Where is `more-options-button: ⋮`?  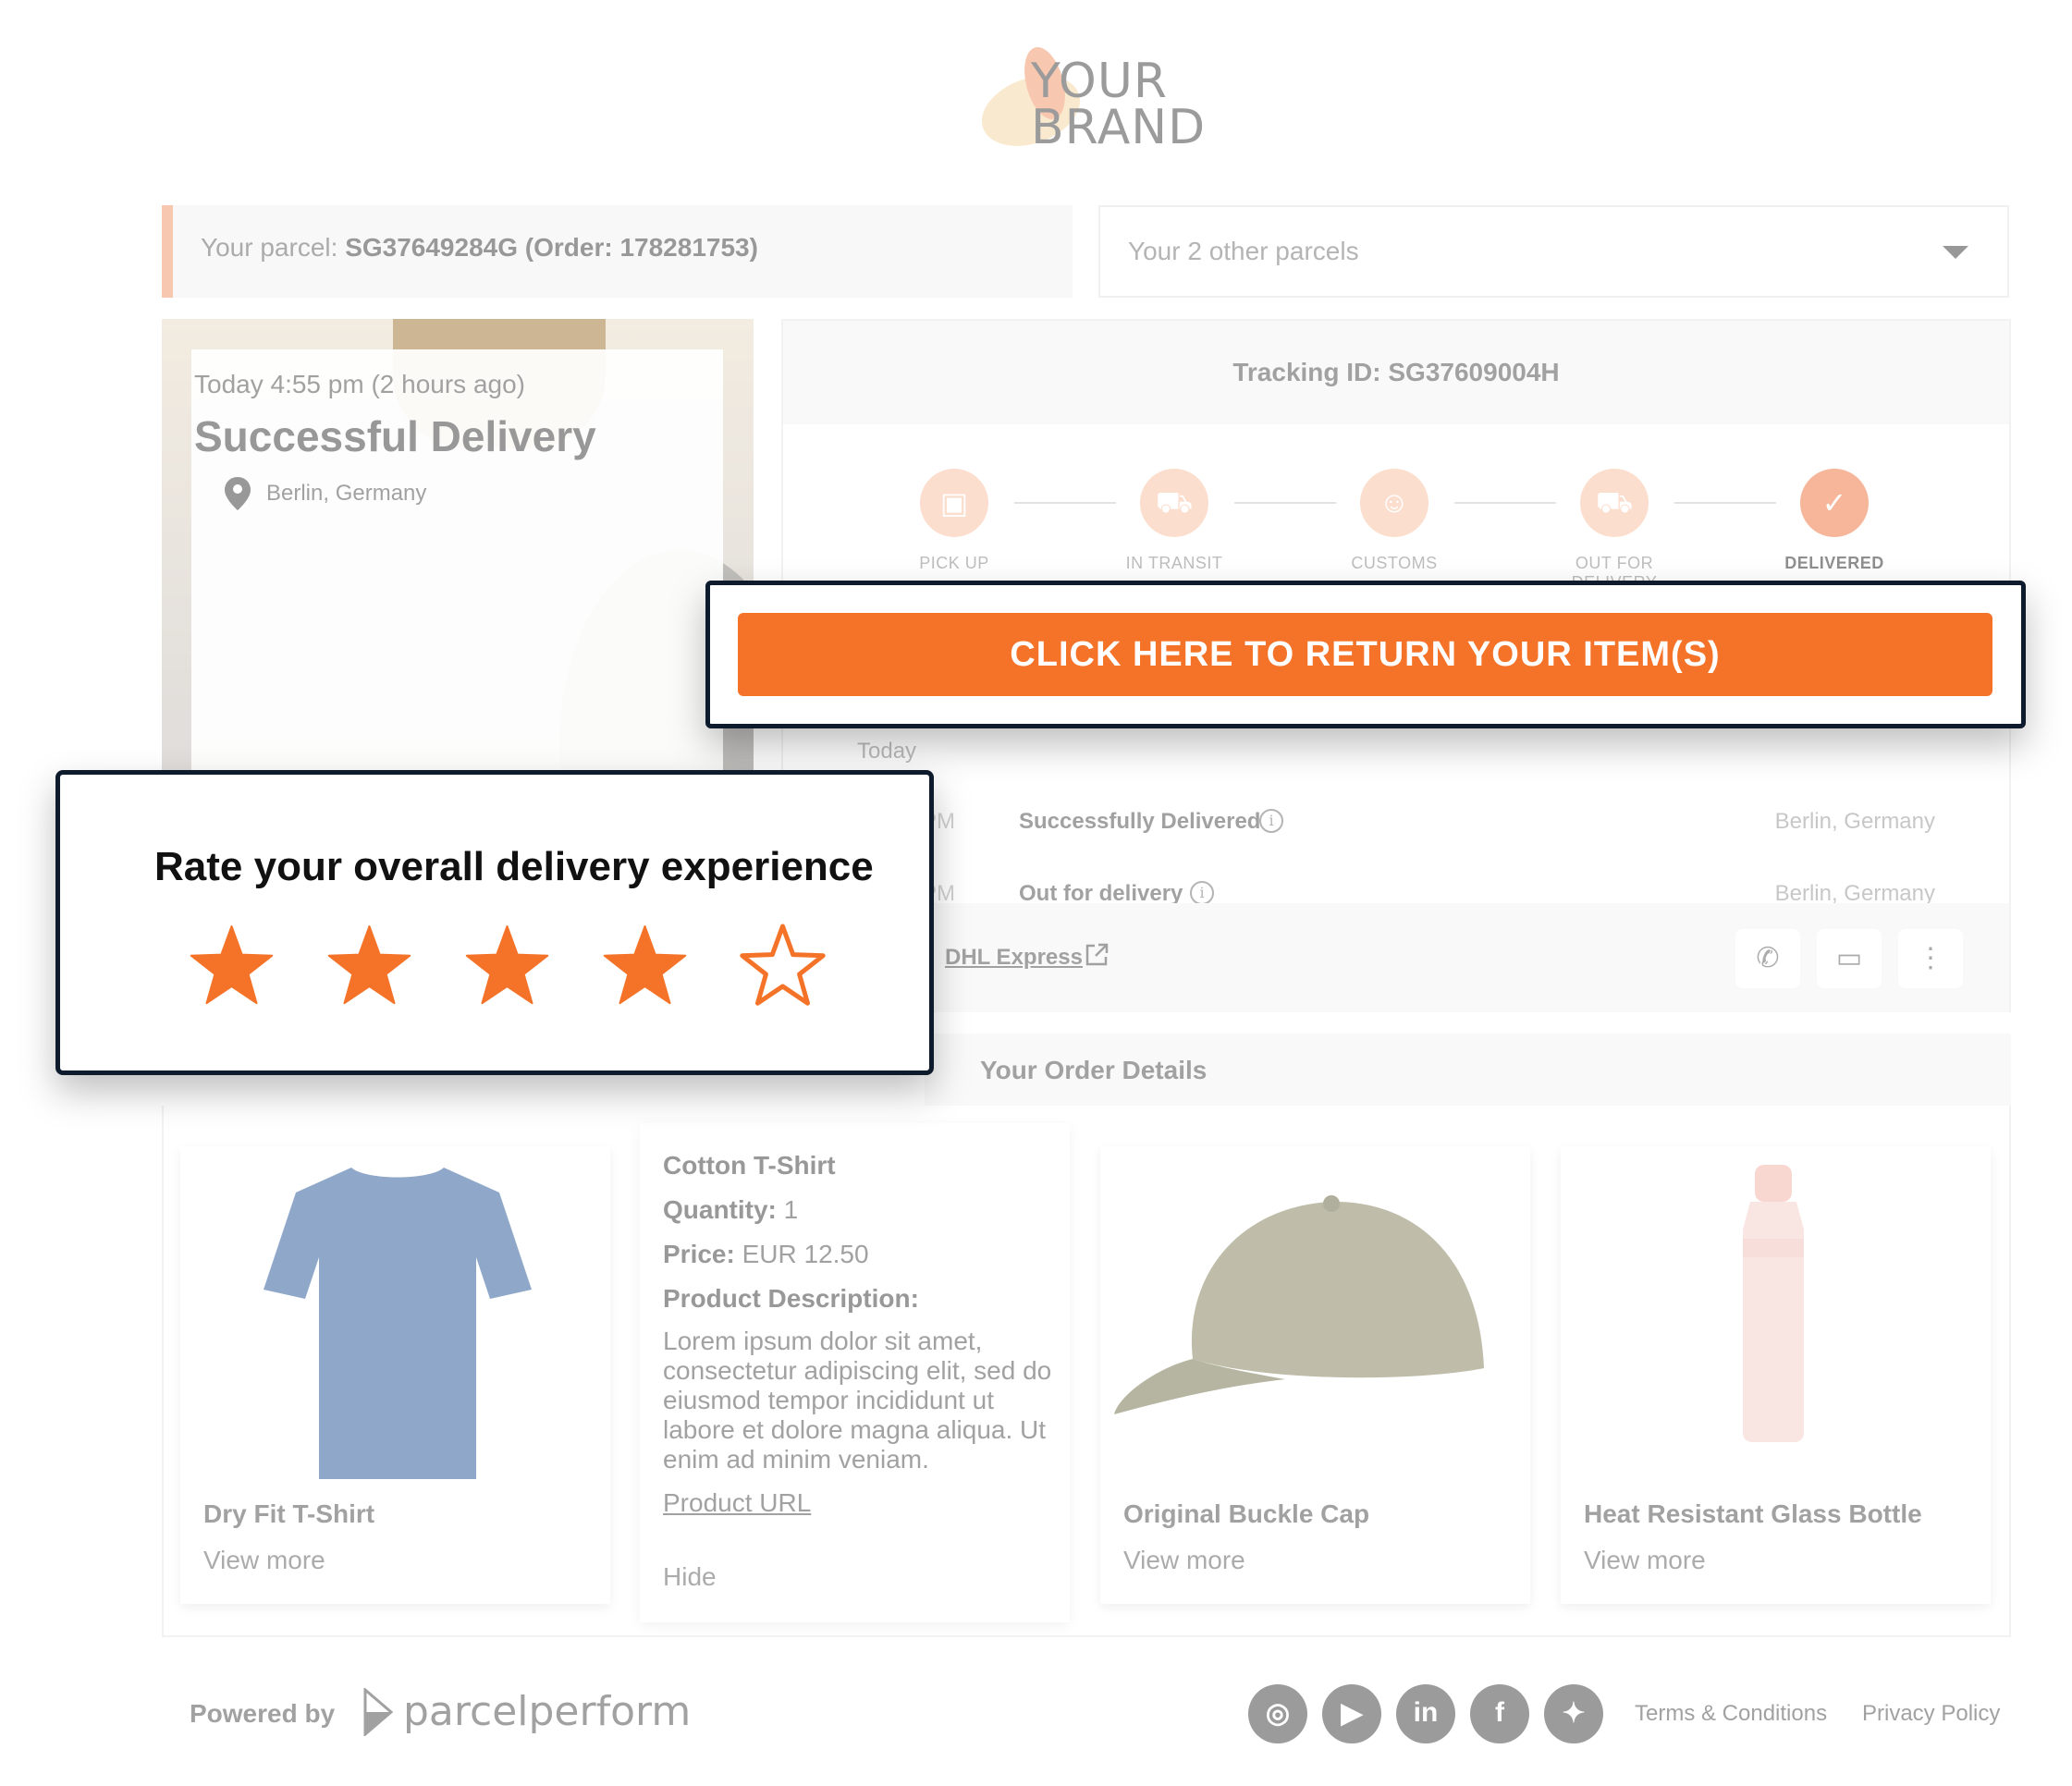 more-options-button: ⋮ is located at coordinates (1930, 959).